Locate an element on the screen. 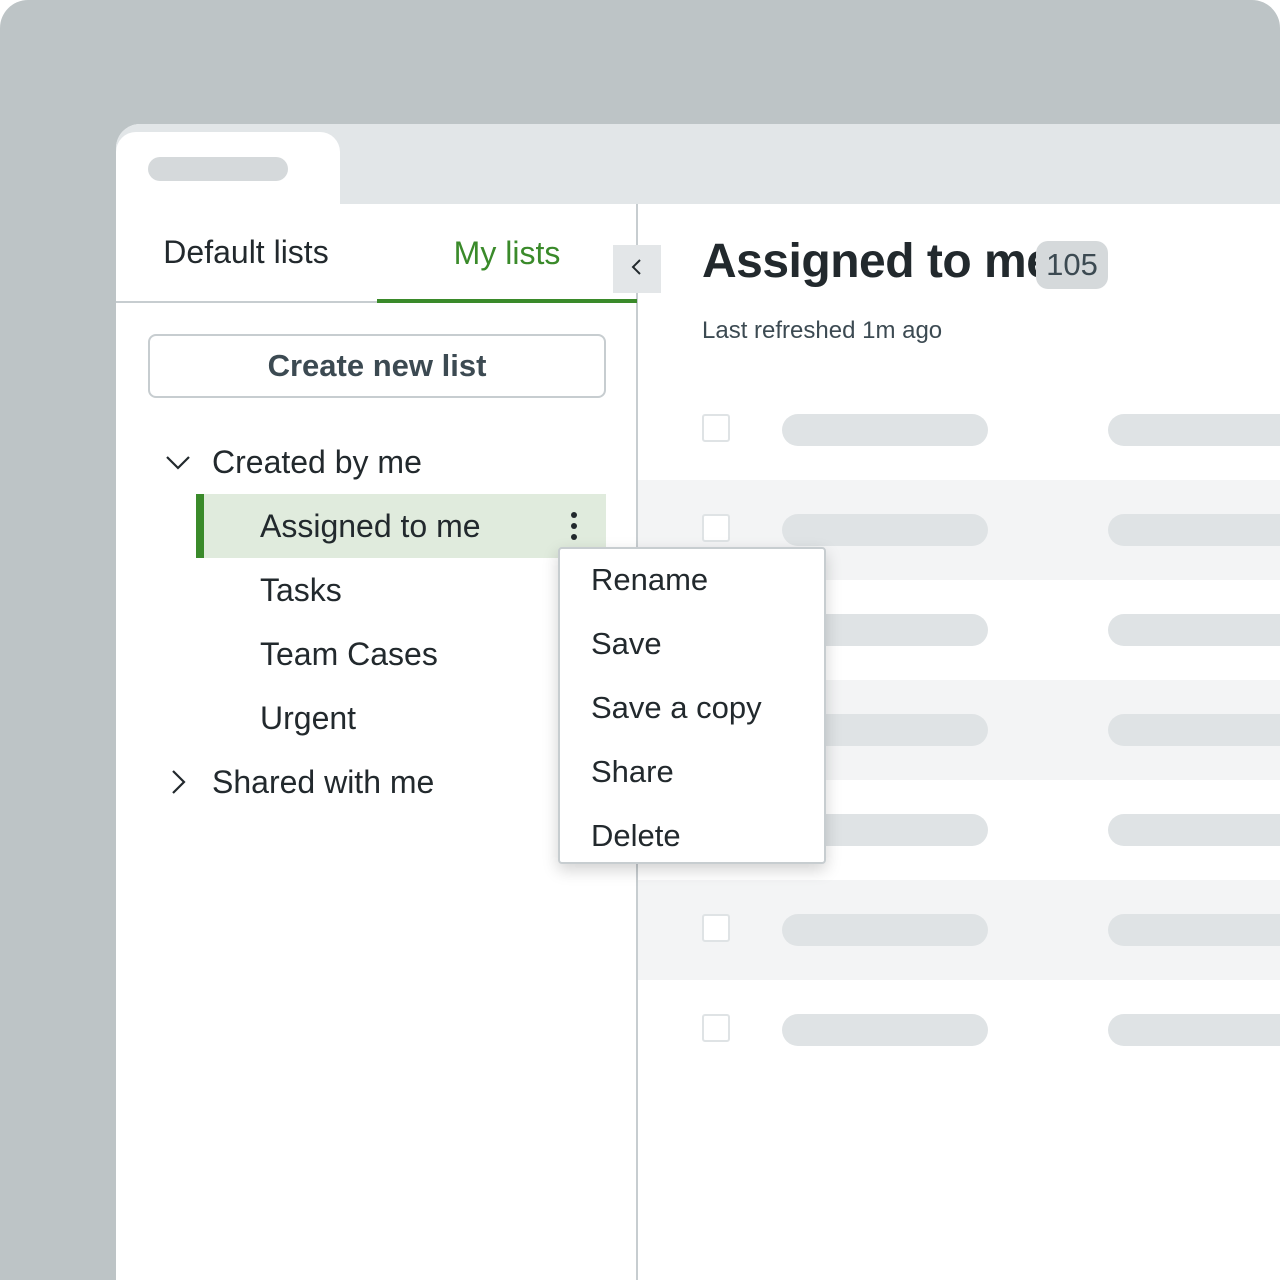  list-item-label: Assigned to me is located at coordinates (370, 525).